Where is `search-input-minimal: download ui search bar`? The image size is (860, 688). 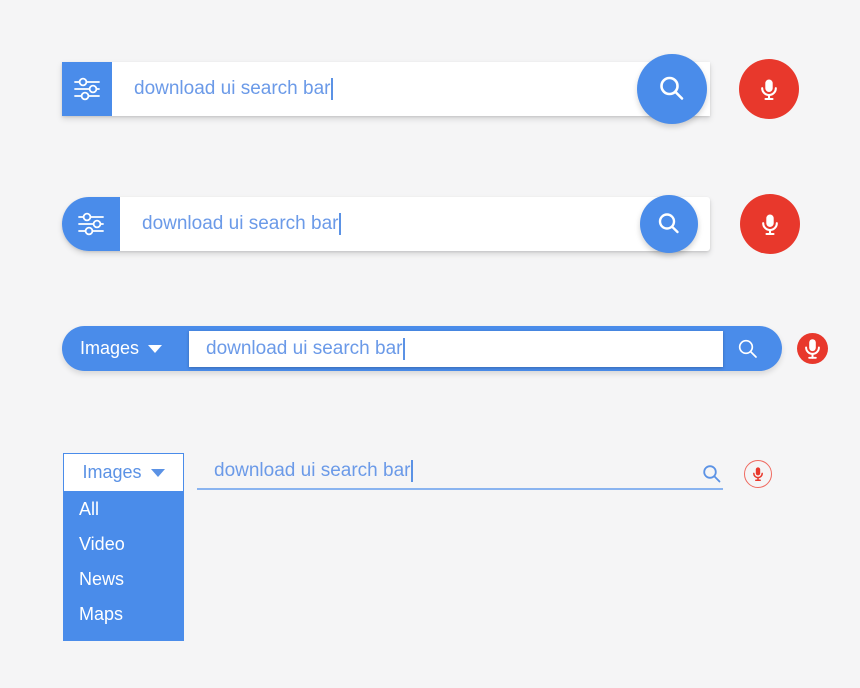 search-input-minimal: download ui search bar is located at coordinates (314, 470).